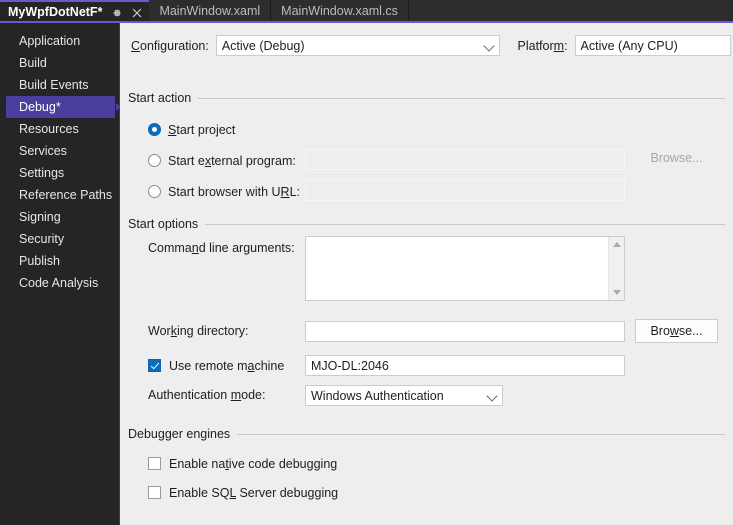 The image size is (733, 525). I want to click on use-remote-machine-checkbox: Use remote machine, so click(216, 365).